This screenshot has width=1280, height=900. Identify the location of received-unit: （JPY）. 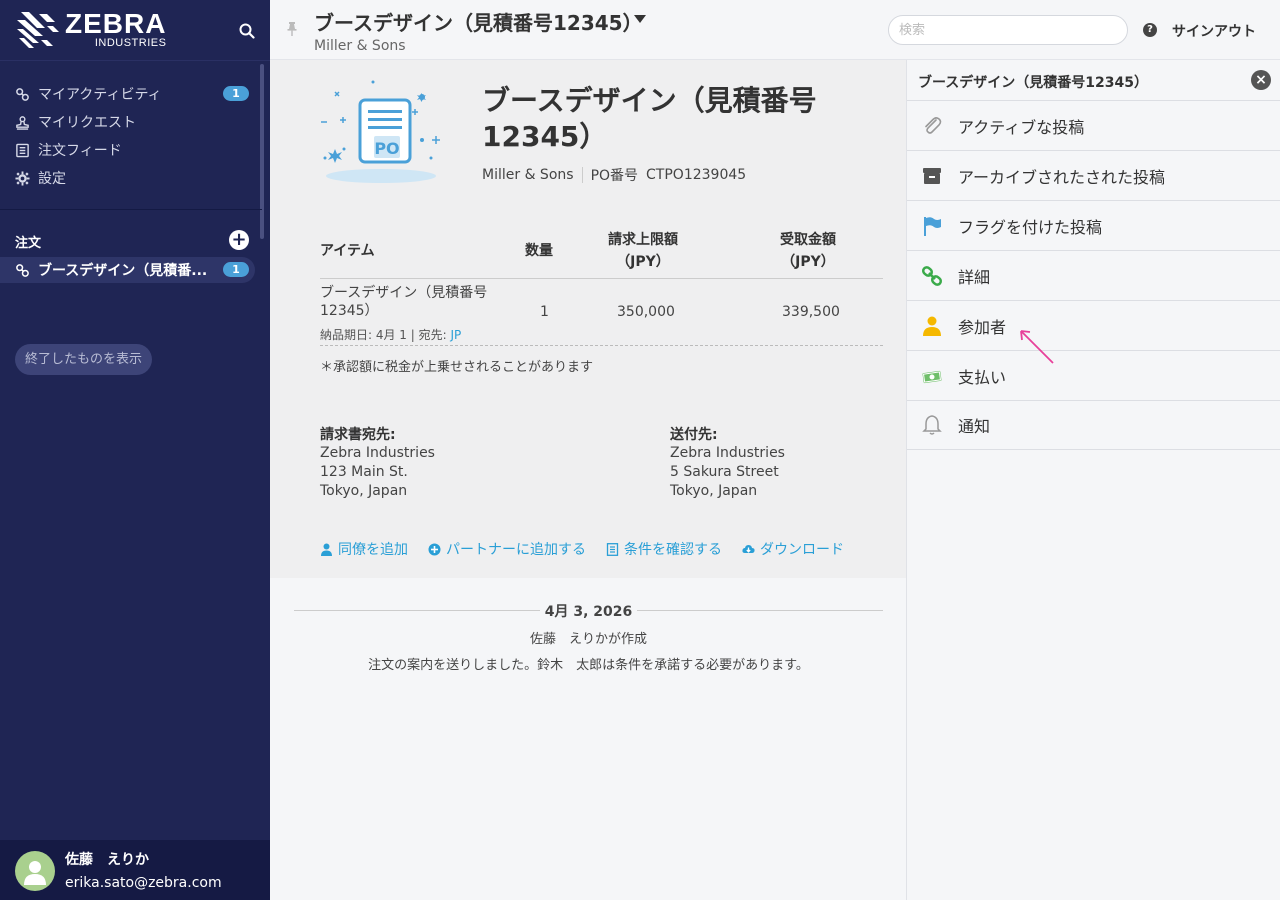
(808, 262).